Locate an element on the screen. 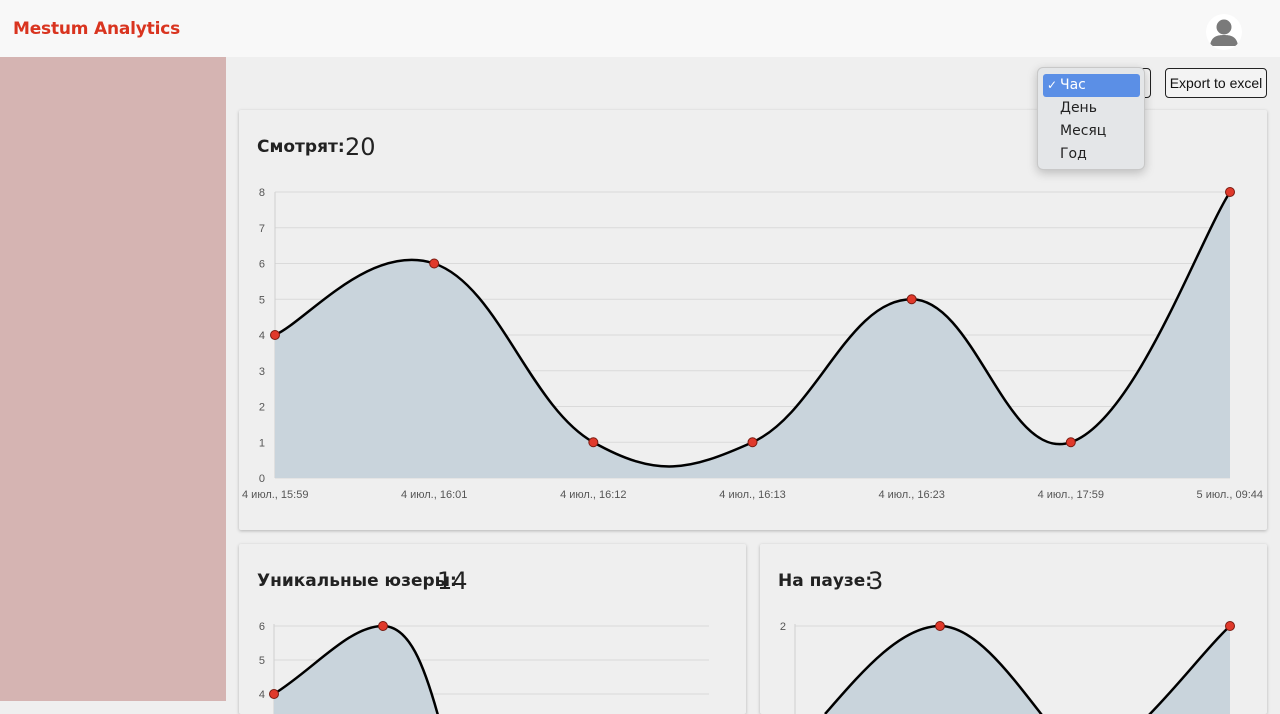  paused-card: На паузе: 3 2 is located at coordinates (1013, 629).